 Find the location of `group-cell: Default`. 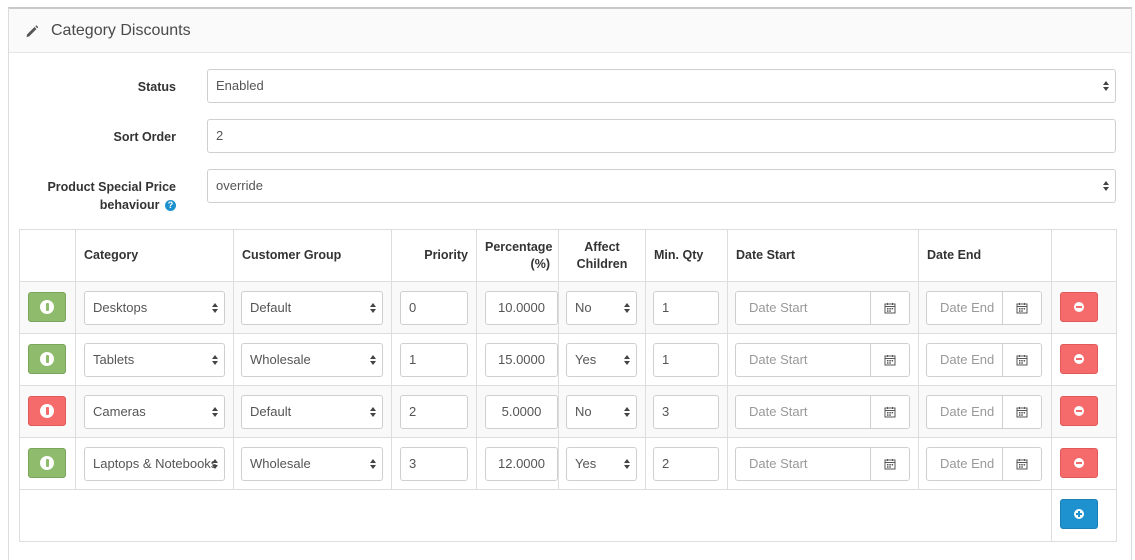

group-cell: Default is located at coordinates (312, 411).